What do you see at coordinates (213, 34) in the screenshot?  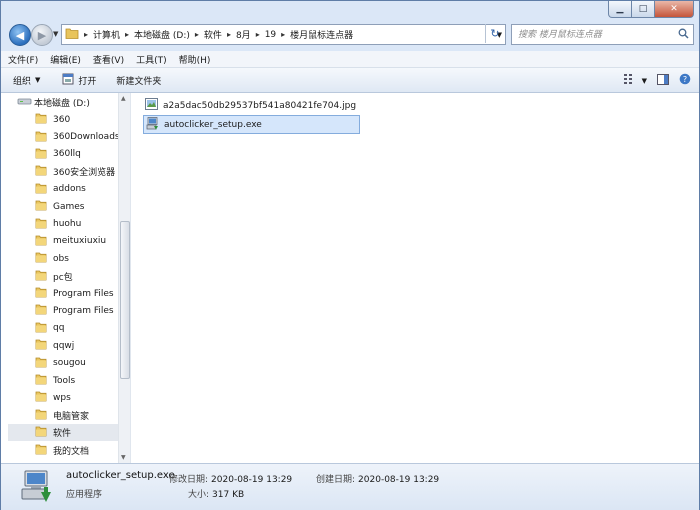 I see `breadcrumb-item: 软件` at bounding box center [213, 34].